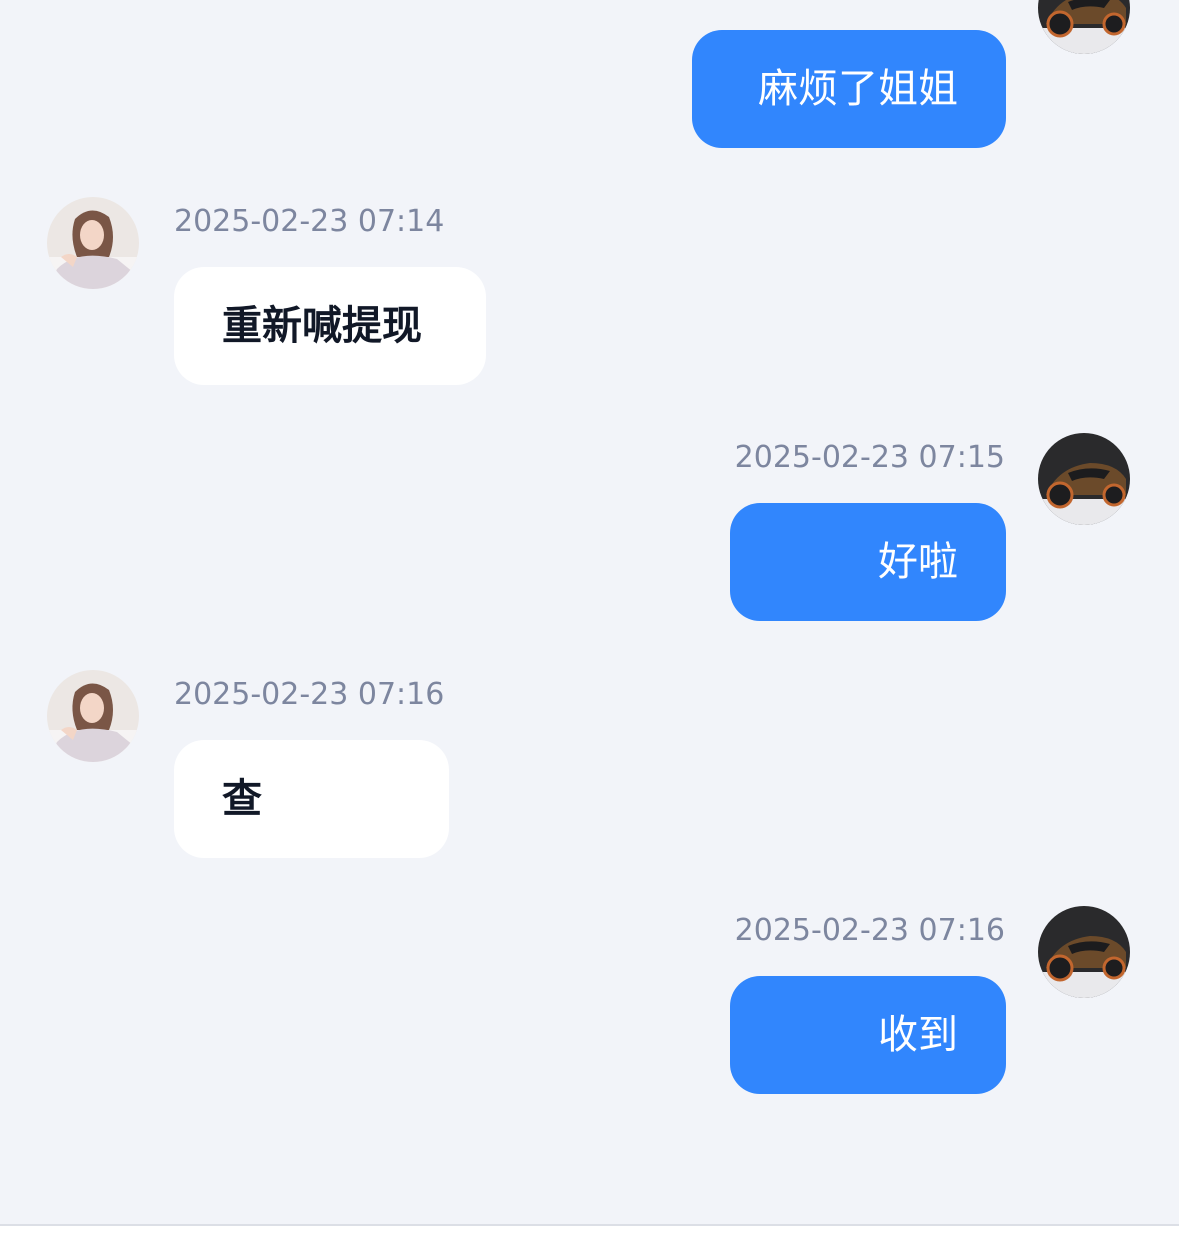 Image resolution: width=1179 pixels, height=1237 pixels. I want to click on message-timestamp: 2025-02-23 07:14, so click(309, 221).